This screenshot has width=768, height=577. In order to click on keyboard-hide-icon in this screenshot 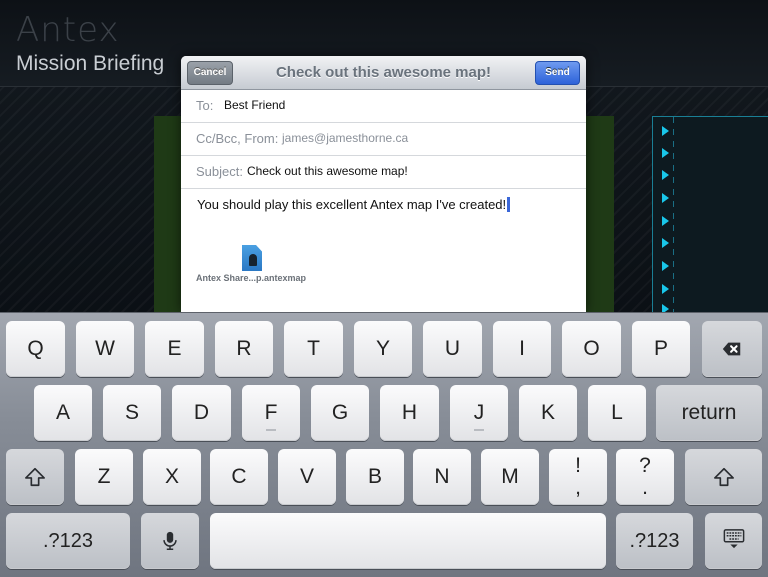, I will do `click(733, 539)`.